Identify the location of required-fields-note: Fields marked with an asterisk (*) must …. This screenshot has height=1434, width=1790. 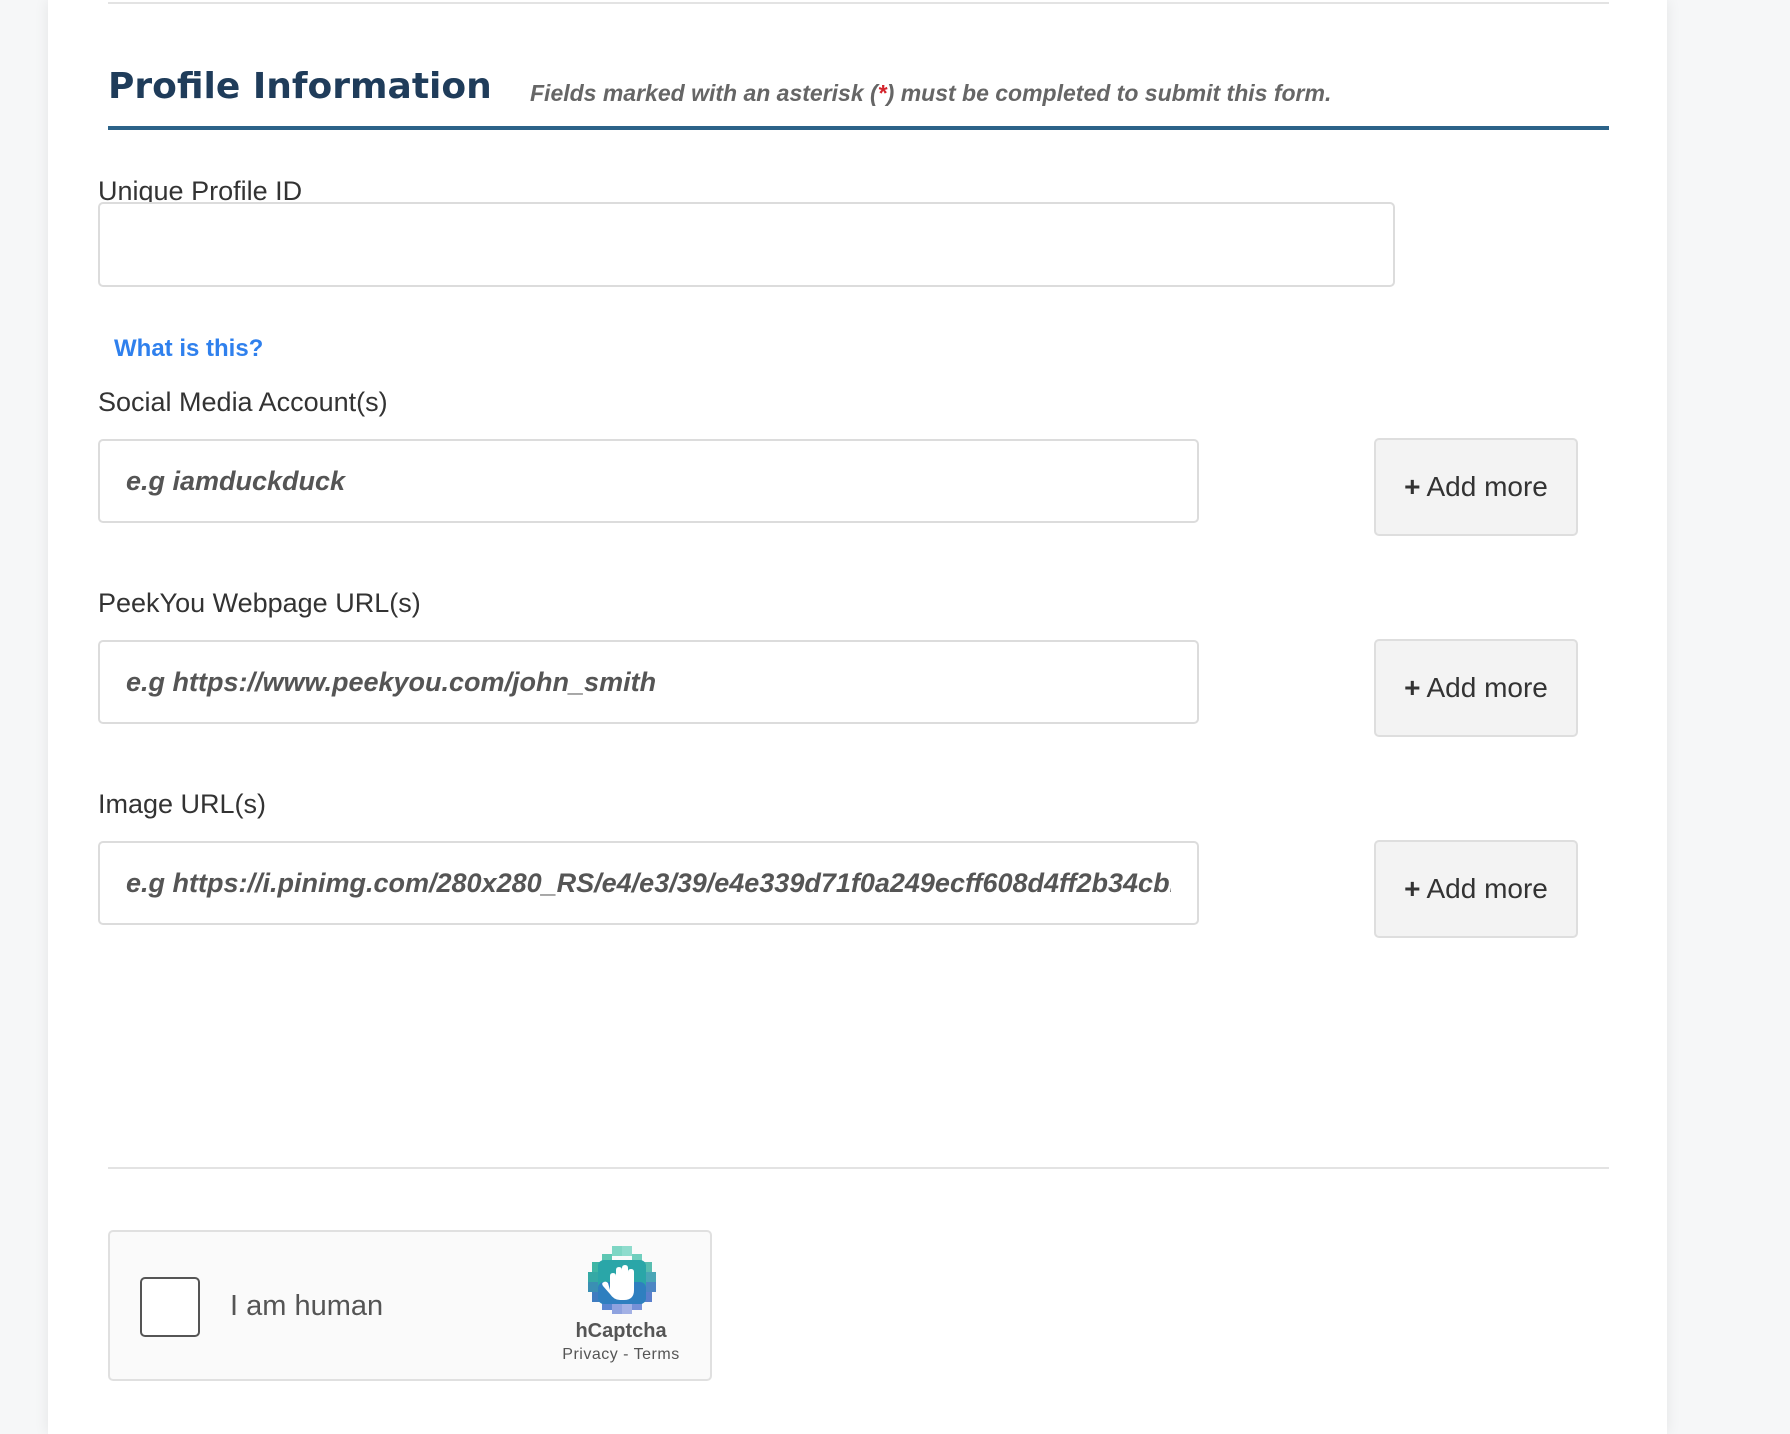
(930, 93).